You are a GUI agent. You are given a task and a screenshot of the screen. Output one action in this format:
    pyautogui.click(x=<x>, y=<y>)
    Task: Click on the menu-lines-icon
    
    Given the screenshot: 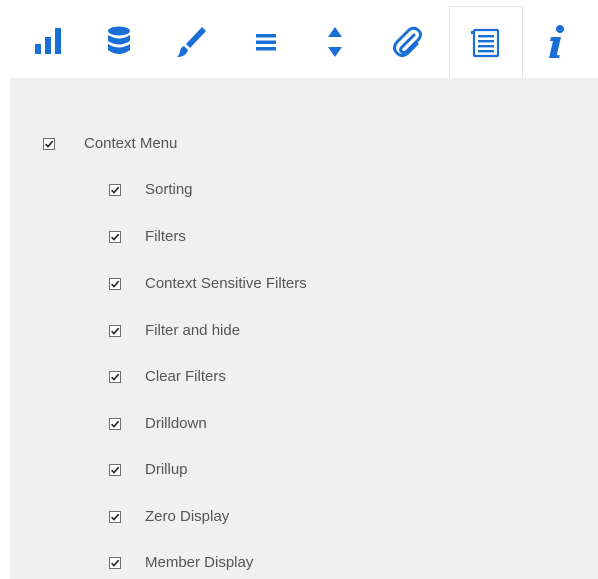 What is the action you would take?
    pyautogui.click(x=266, y=42)
    